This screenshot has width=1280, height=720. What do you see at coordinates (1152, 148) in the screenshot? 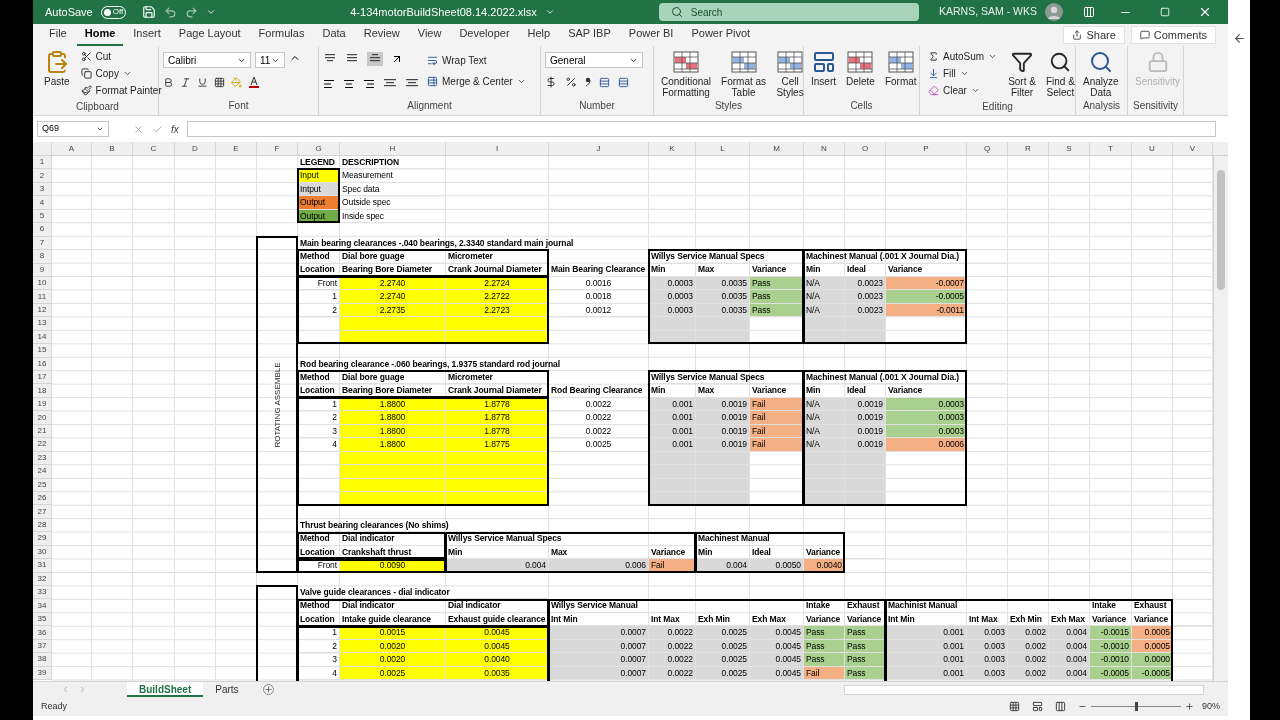
I see `column-header: U` at bounding box center [1152, 148].